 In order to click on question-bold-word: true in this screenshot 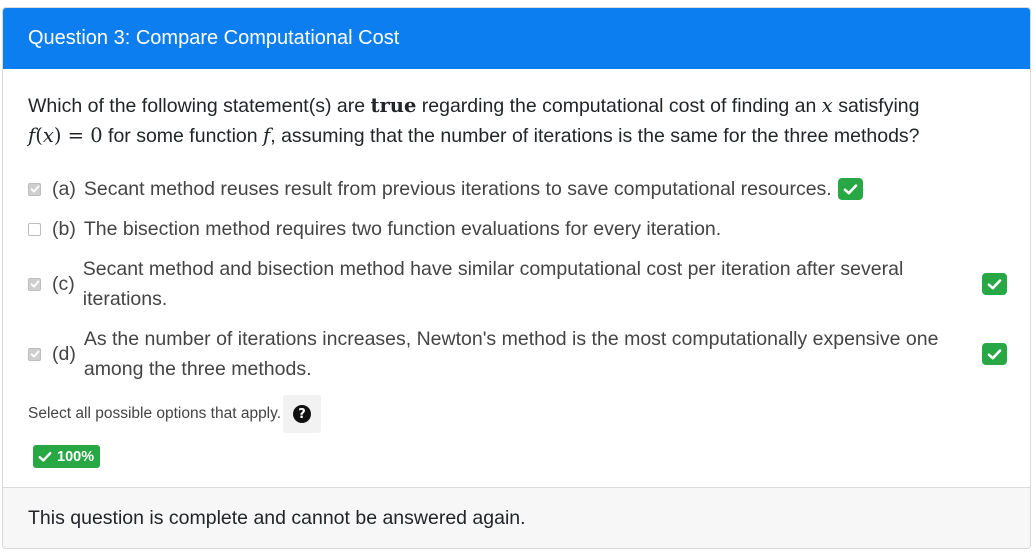, I will do `click(393, 105)`.